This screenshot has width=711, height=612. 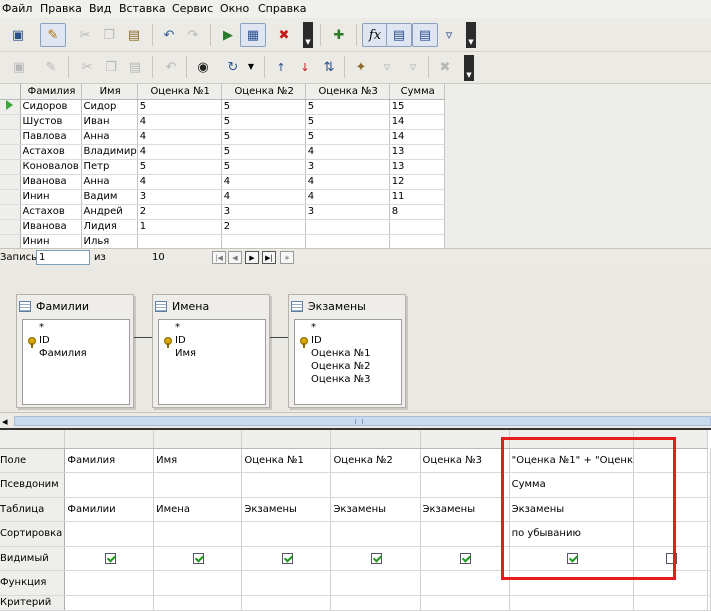 I want to click on design-view-icon: ▤, so click(x=399, y=35).